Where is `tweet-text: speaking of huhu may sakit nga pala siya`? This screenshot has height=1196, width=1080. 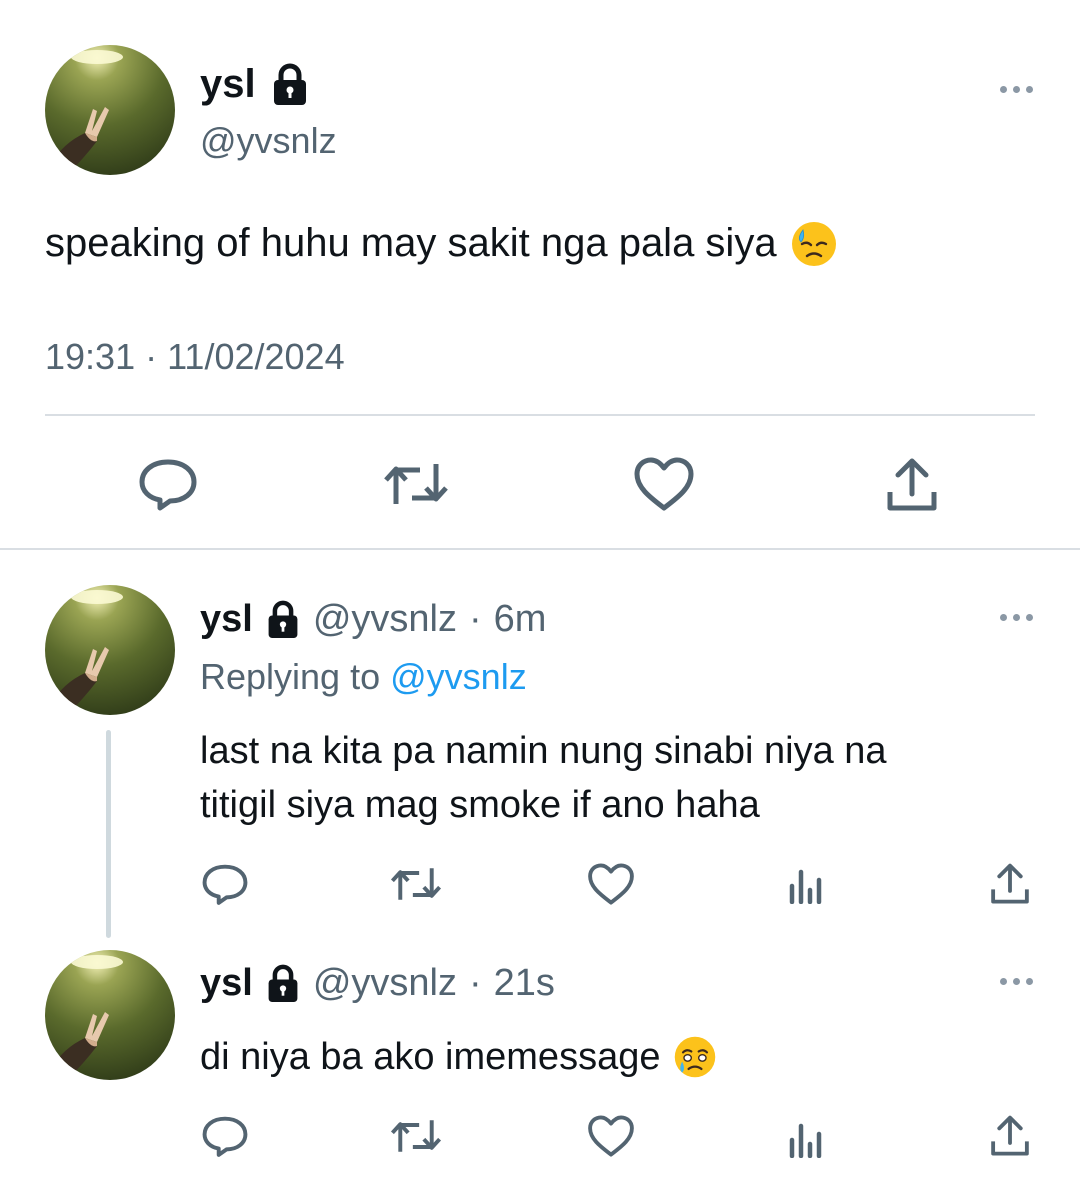 tweet-text: speaking of huhu may sakit nga pala siya is located at coordinates (442, 243).